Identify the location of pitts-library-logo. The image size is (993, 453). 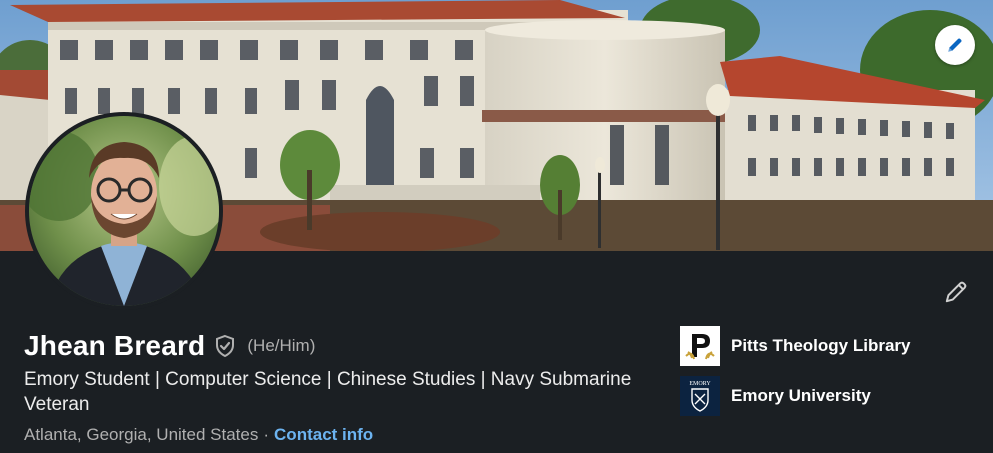
(700, 346).